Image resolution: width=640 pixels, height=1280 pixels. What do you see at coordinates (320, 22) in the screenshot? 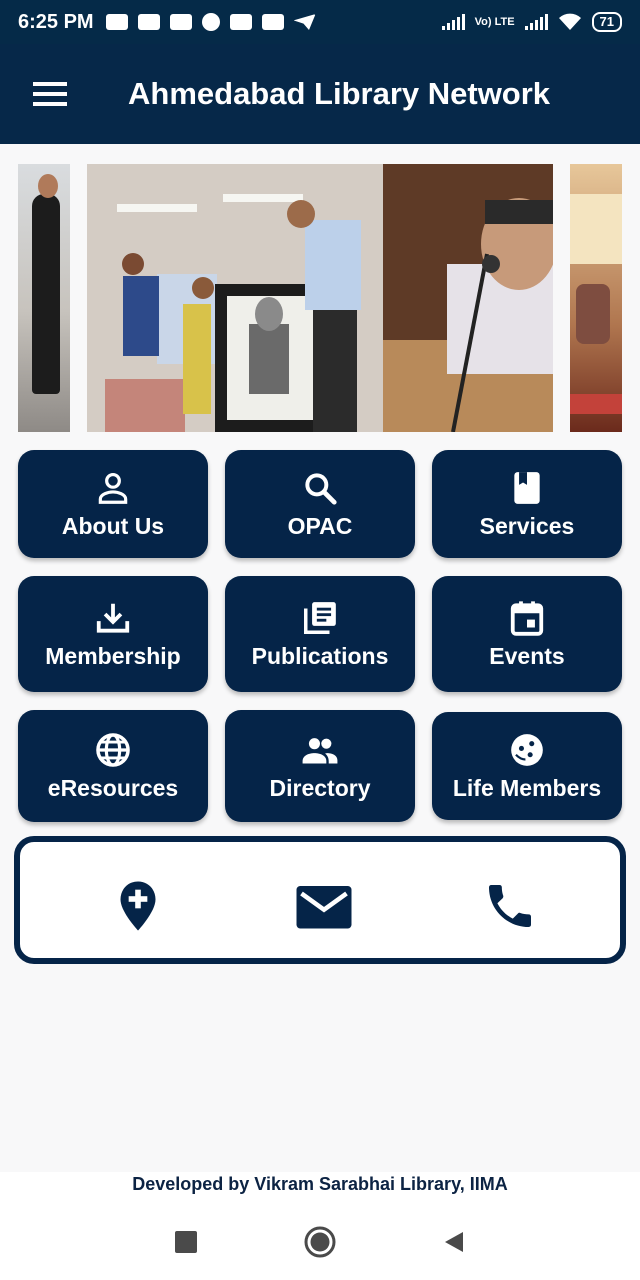
I see `status-bar: 6:25 PM Vo) LTE 71` at bounding box center [320, 22].